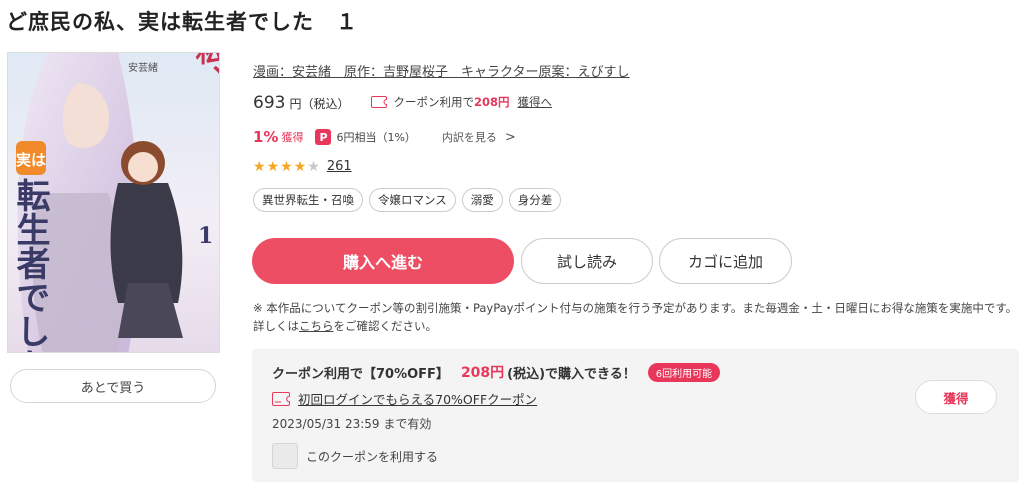  What do you see at coordinates (725, 261) in the screenshot?
I see `add-to-cart-button: カゴに追加` at bounding box center [725, 261].